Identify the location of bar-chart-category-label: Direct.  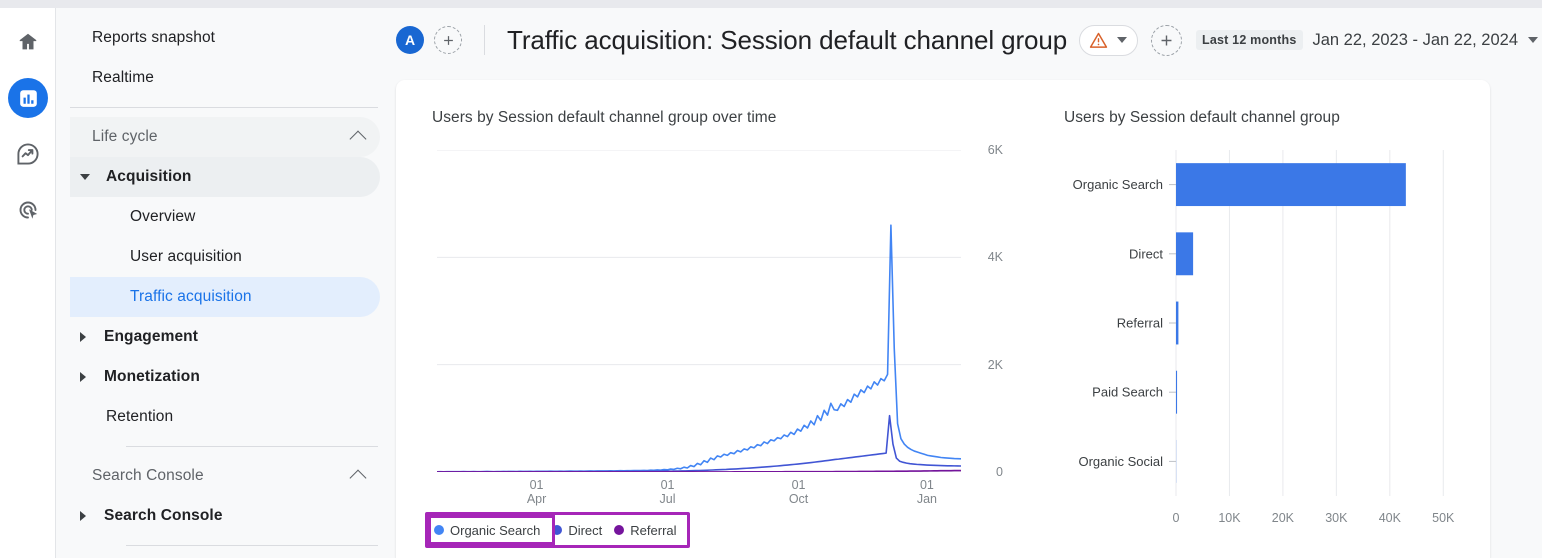
(1146, 253).